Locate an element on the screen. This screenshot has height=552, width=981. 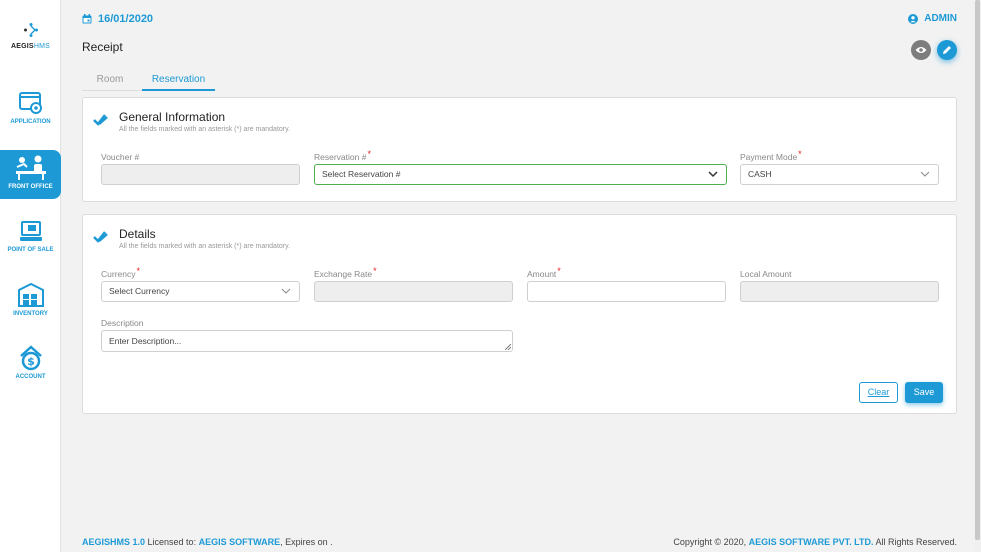
sidebar-item-inventory: INVENTORY is located at coordinates (30, 307).